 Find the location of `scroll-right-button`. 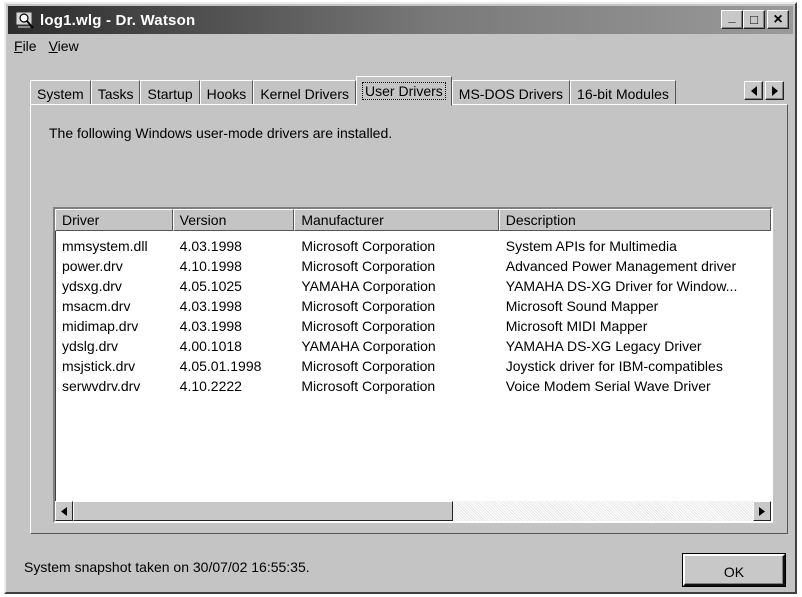

scroll-right-button is located at coordinates (762, 511).